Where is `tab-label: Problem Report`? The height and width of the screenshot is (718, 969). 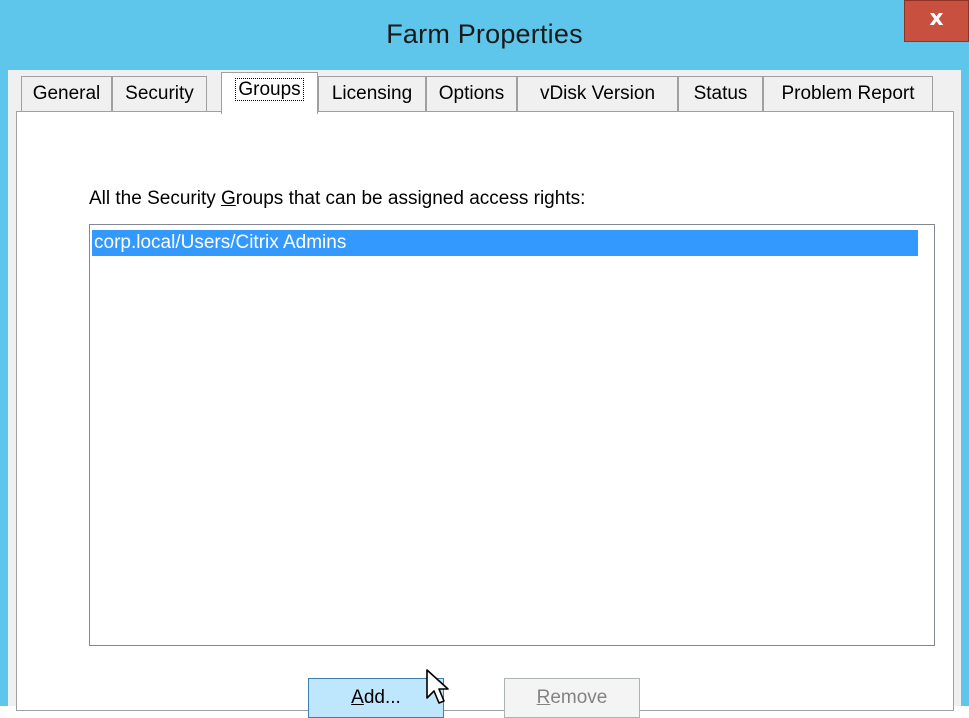 tab-label: Problem Report is located at coordinates (848, 93).